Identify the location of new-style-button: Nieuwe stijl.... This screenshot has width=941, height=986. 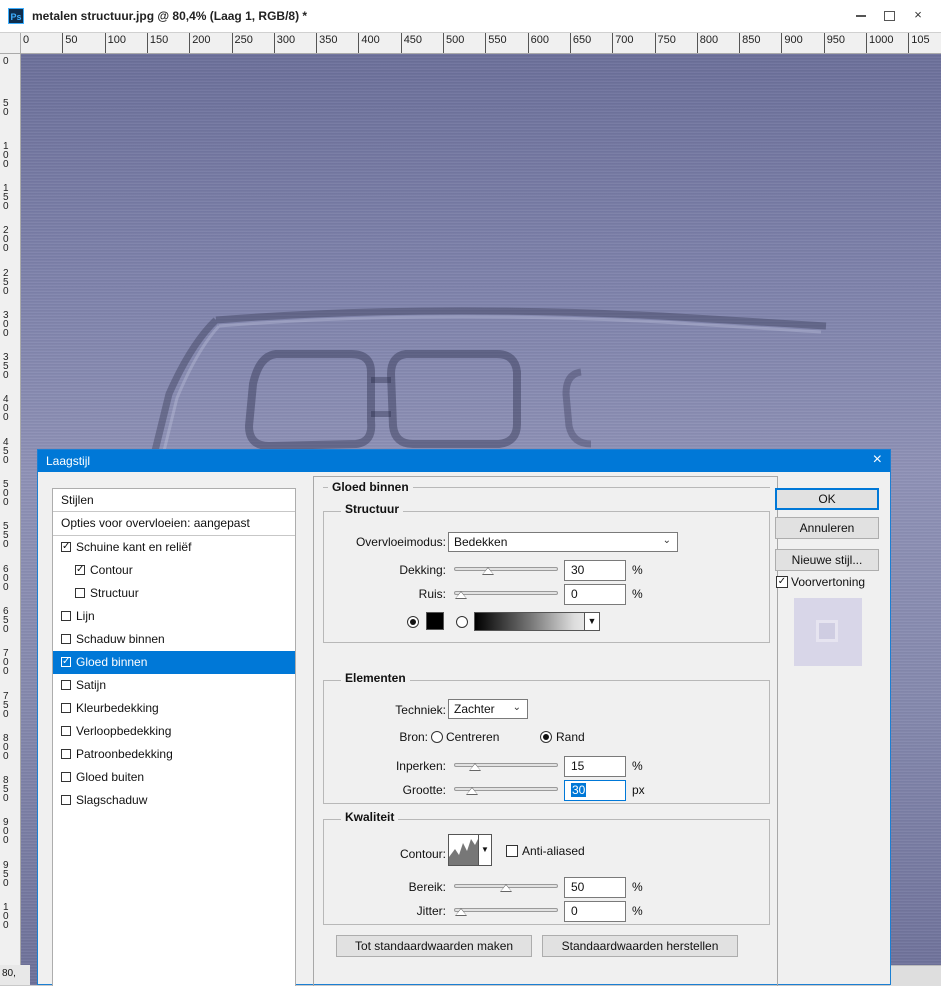
(827, 560).